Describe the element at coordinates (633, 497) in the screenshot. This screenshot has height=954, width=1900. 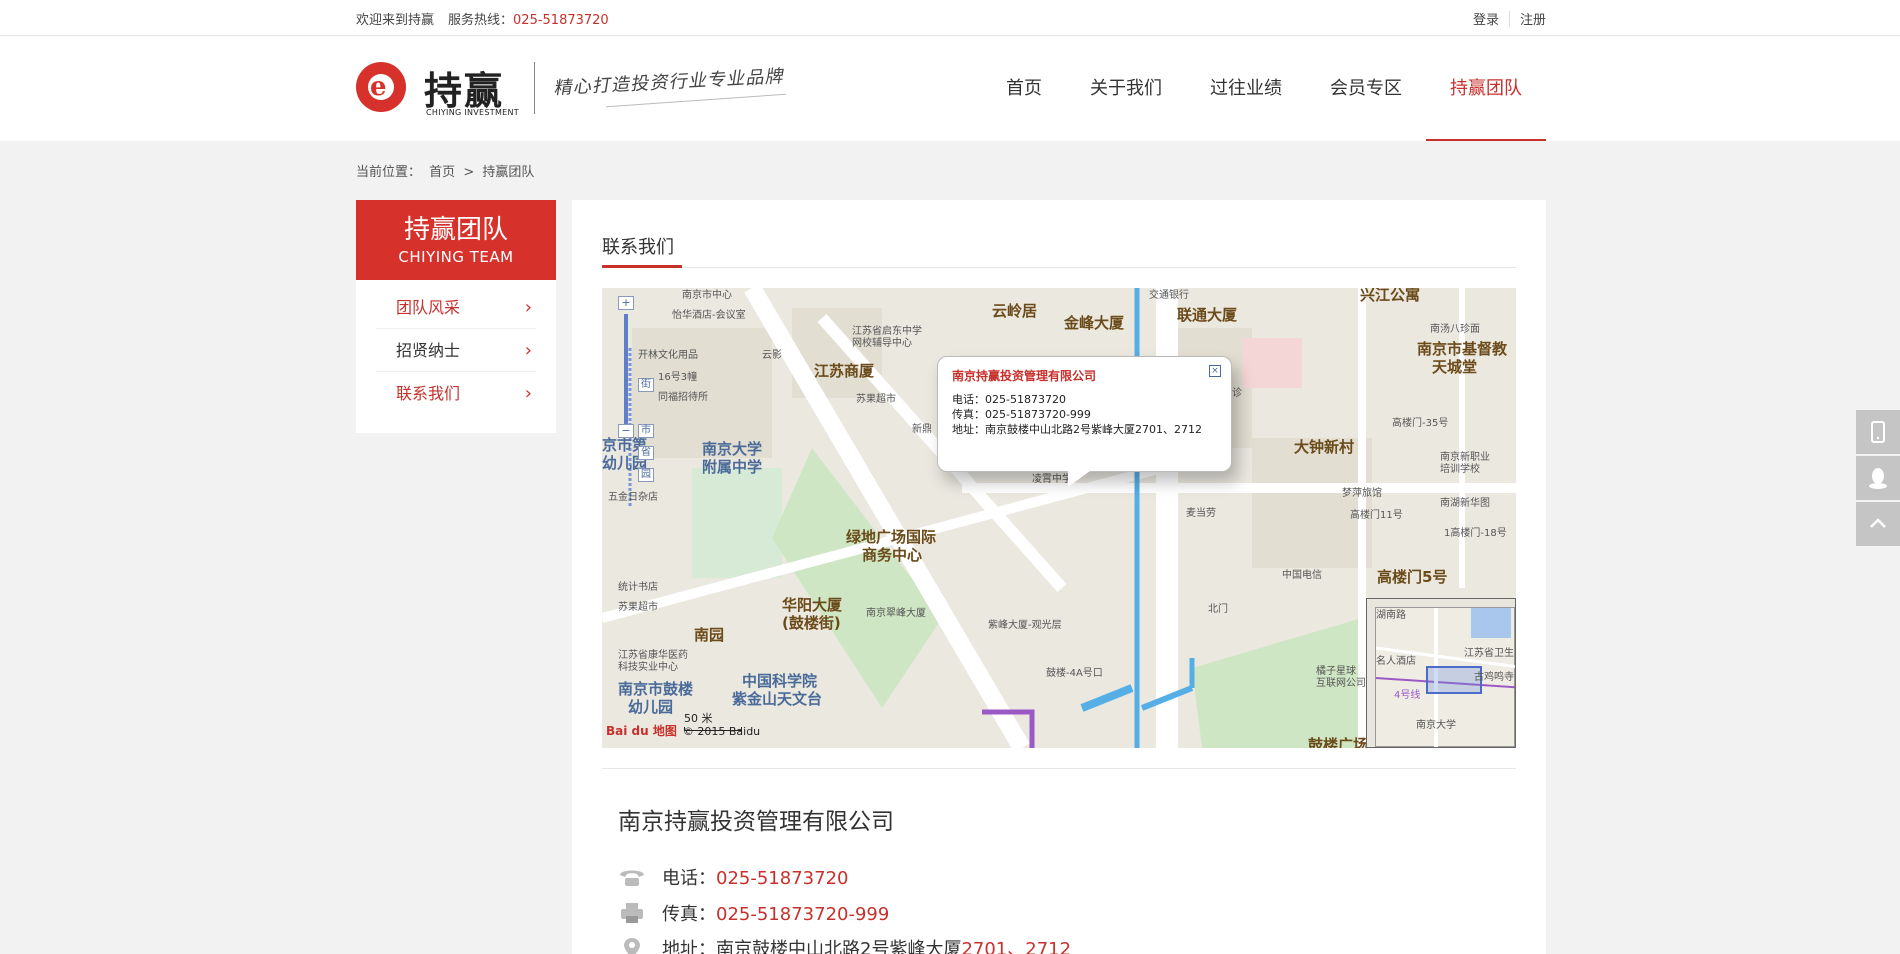
I see `map-label: 五金日杂店` at that location.